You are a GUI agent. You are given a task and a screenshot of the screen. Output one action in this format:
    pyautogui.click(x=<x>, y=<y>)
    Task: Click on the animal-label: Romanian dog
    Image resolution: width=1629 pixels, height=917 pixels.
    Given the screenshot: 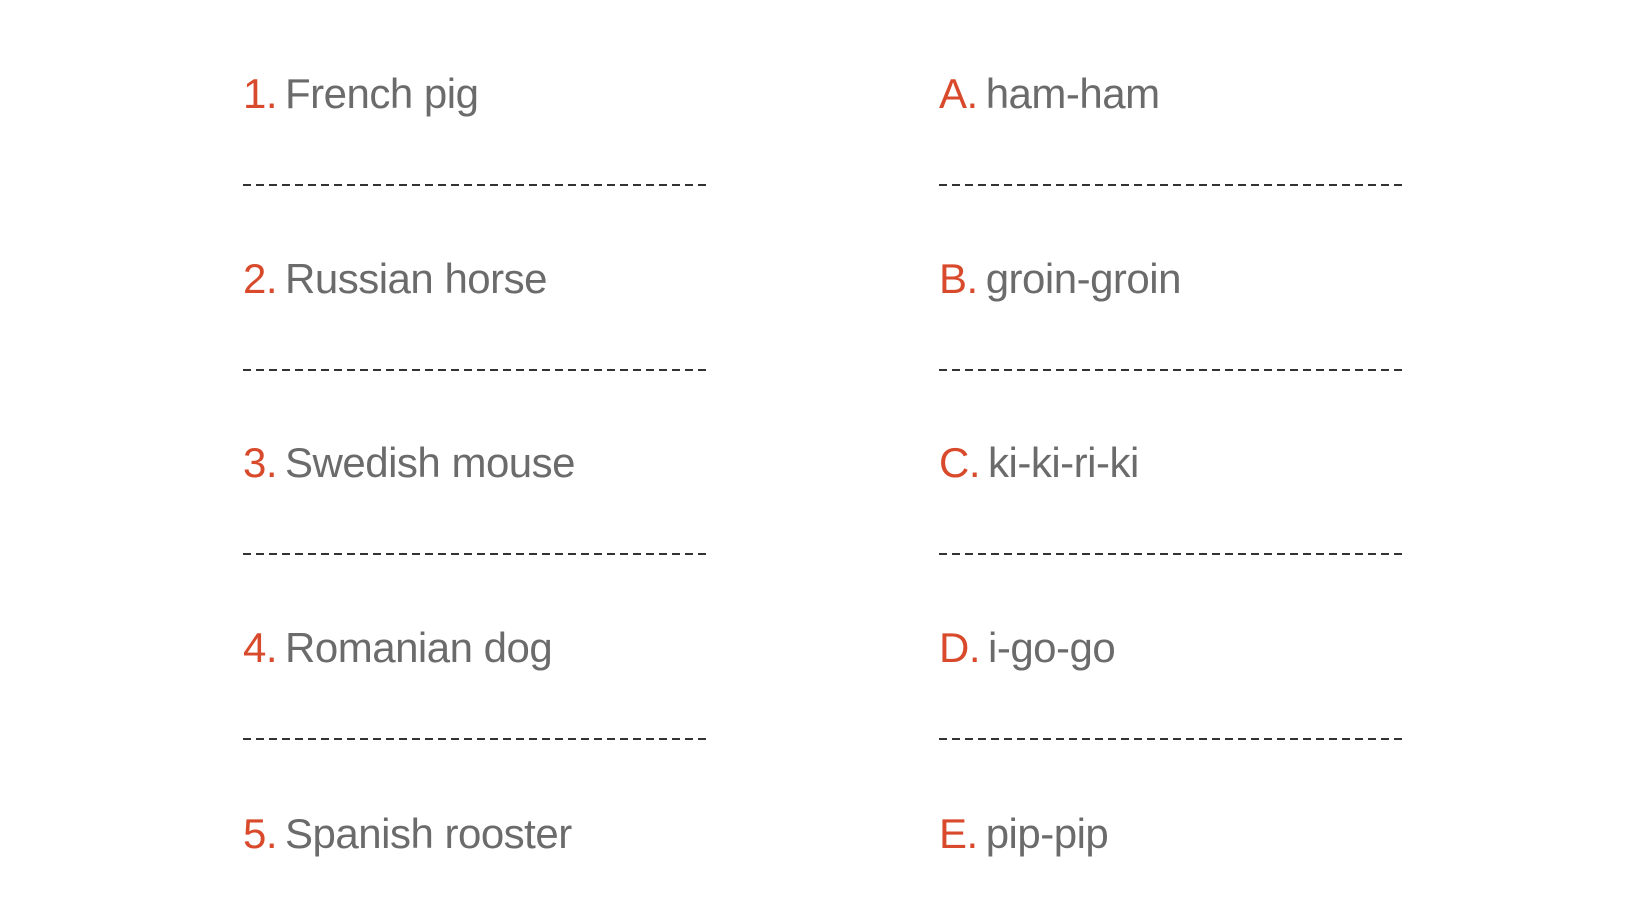 What is the action you would take?
    pyautogui.click(x=419, y=647)
    